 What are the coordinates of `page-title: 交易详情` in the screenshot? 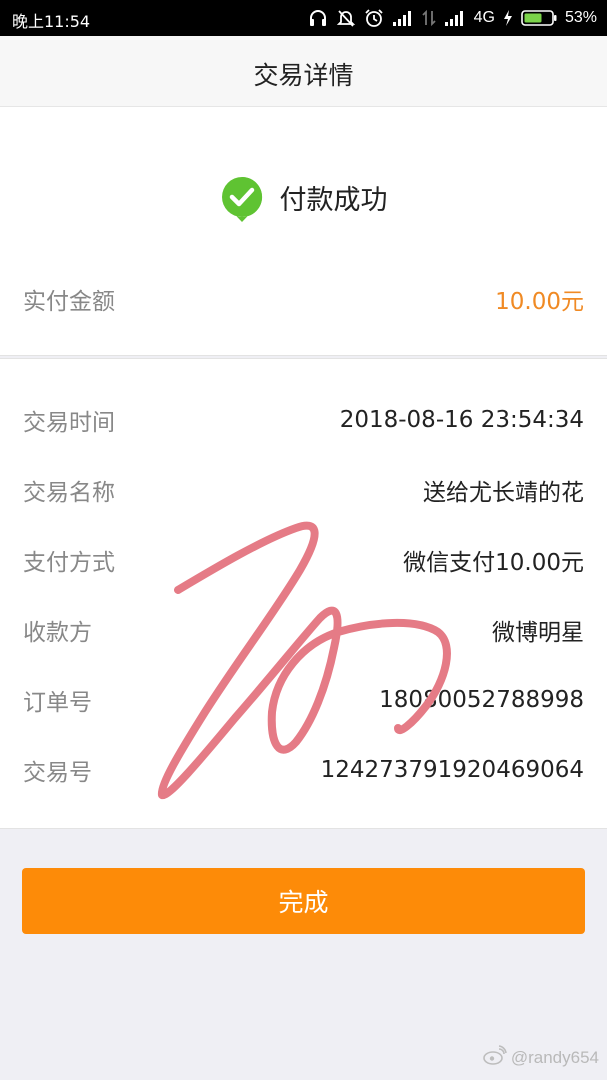 It's located at (303, 75).